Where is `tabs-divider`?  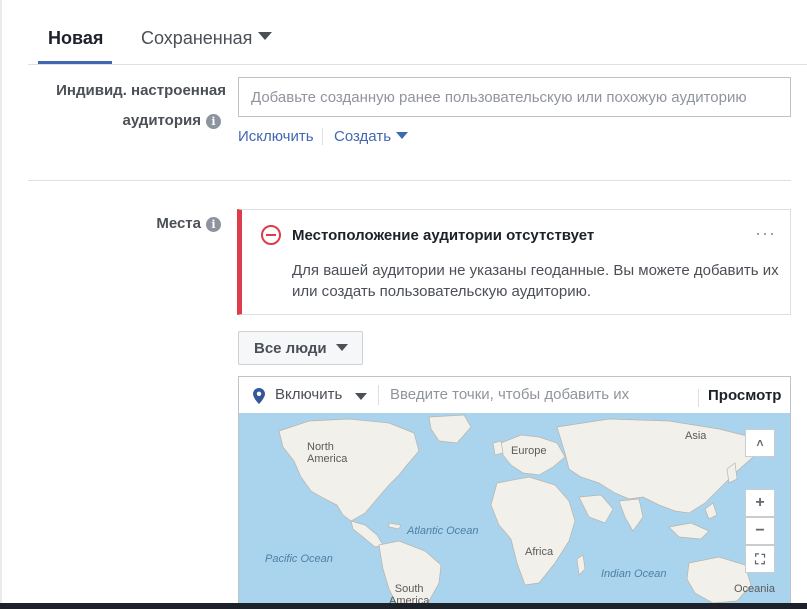 tabs-divider is located at coordinates (417, 64).